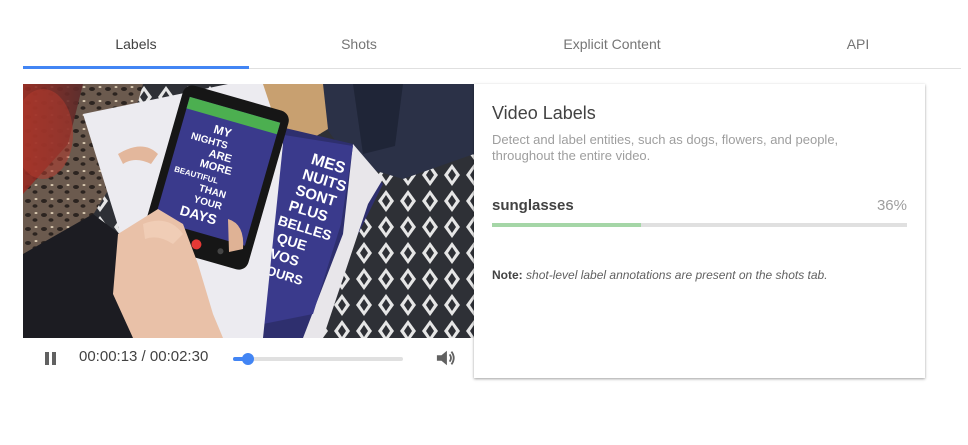 This screenshot has height=445, width=968. What do you see at coordinates (51, 359) in the screenshot?
I see `pause-icon` at bounding box center [51, 359].